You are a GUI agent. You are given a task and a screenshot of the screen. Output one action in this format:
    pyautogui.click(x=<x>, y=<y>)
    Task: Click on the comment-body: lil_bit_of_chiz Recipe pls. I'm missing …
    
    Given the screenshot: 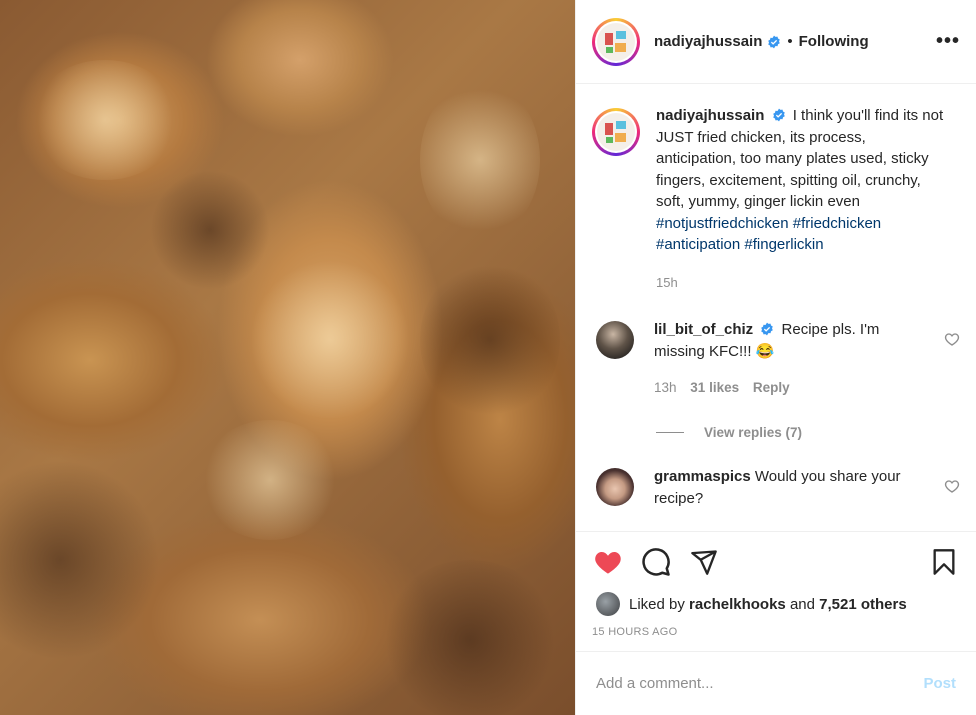 What is the action you would take?
    pyautogui.click(x=784, y=359)
    